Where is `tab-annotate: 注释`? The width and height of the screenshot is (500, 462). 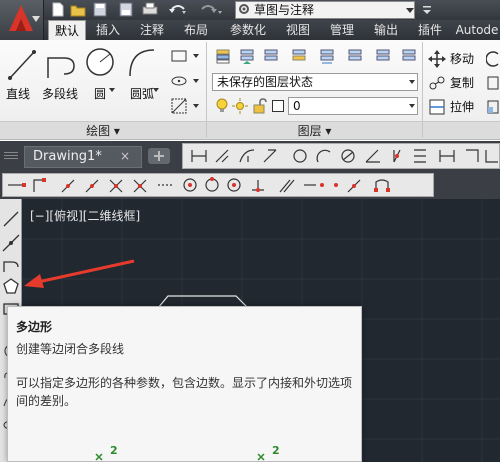 tab-annotate: 注释 is located at coordinates (152, 30).